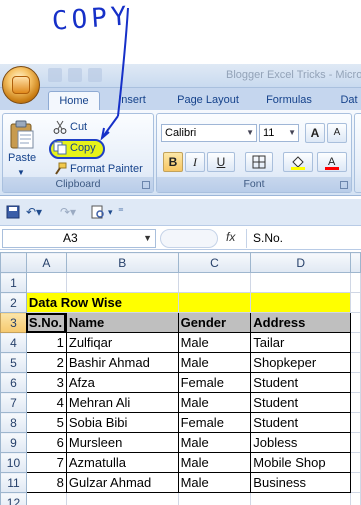  I want to click on paste-button: Paste, so click(22, 158).